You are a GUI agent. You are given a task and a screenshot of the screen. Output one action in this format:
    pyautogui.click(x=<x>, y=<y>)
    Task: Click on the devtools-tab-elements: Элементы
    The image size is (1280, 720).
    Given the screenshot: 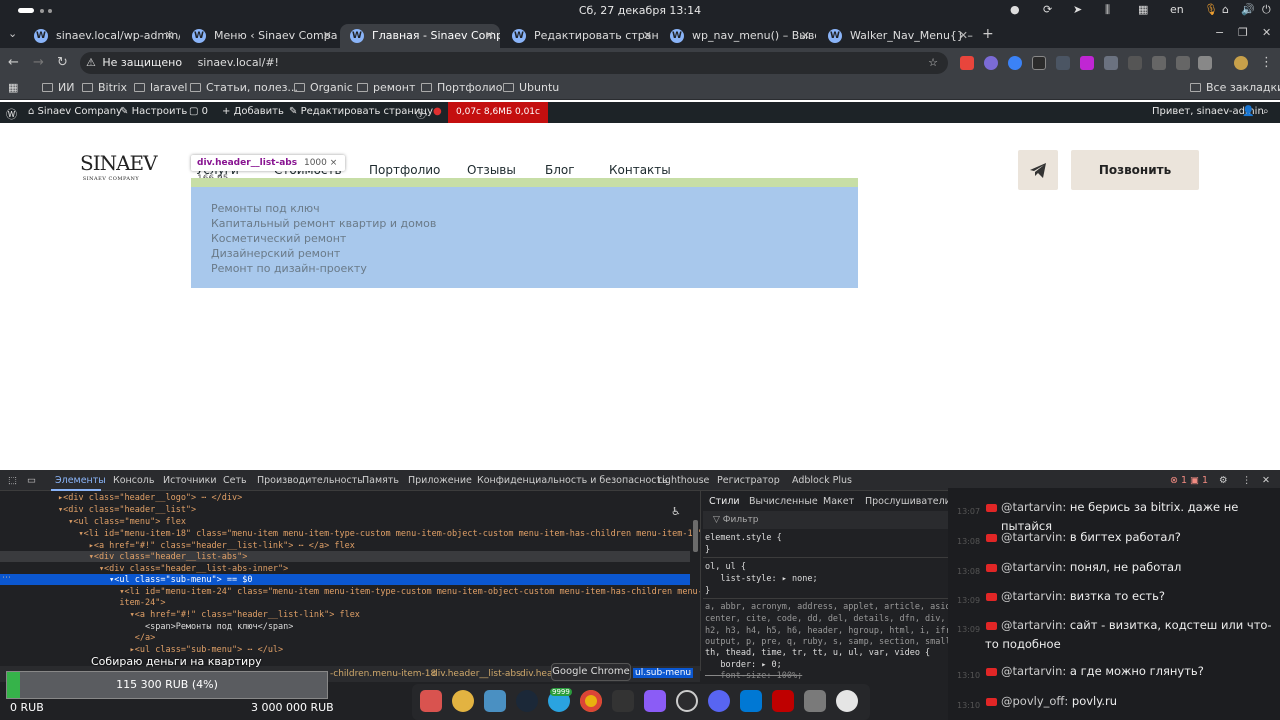 What is the action you would take?
    pyautogui.click(x=80, y=480)
    